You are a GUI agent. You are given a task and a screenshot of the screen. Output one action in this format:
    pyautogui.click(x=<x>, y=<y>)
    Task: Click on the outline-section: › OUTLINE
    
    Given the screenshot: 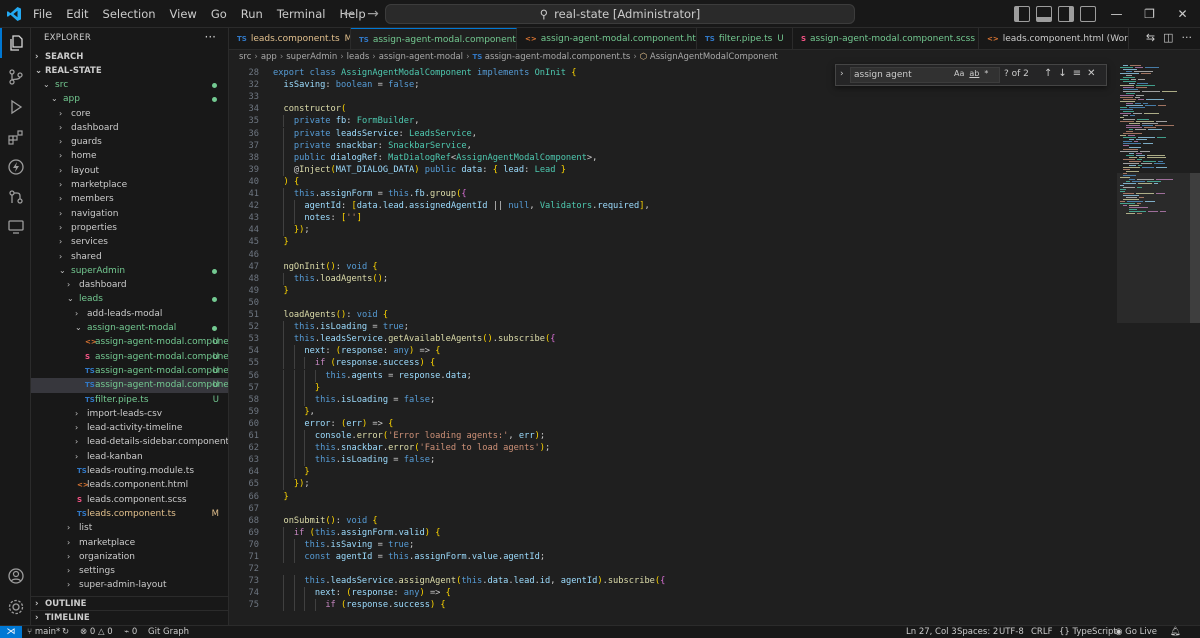 What is the action you would take?
    pyautogui.click(x=129, y=603)
    